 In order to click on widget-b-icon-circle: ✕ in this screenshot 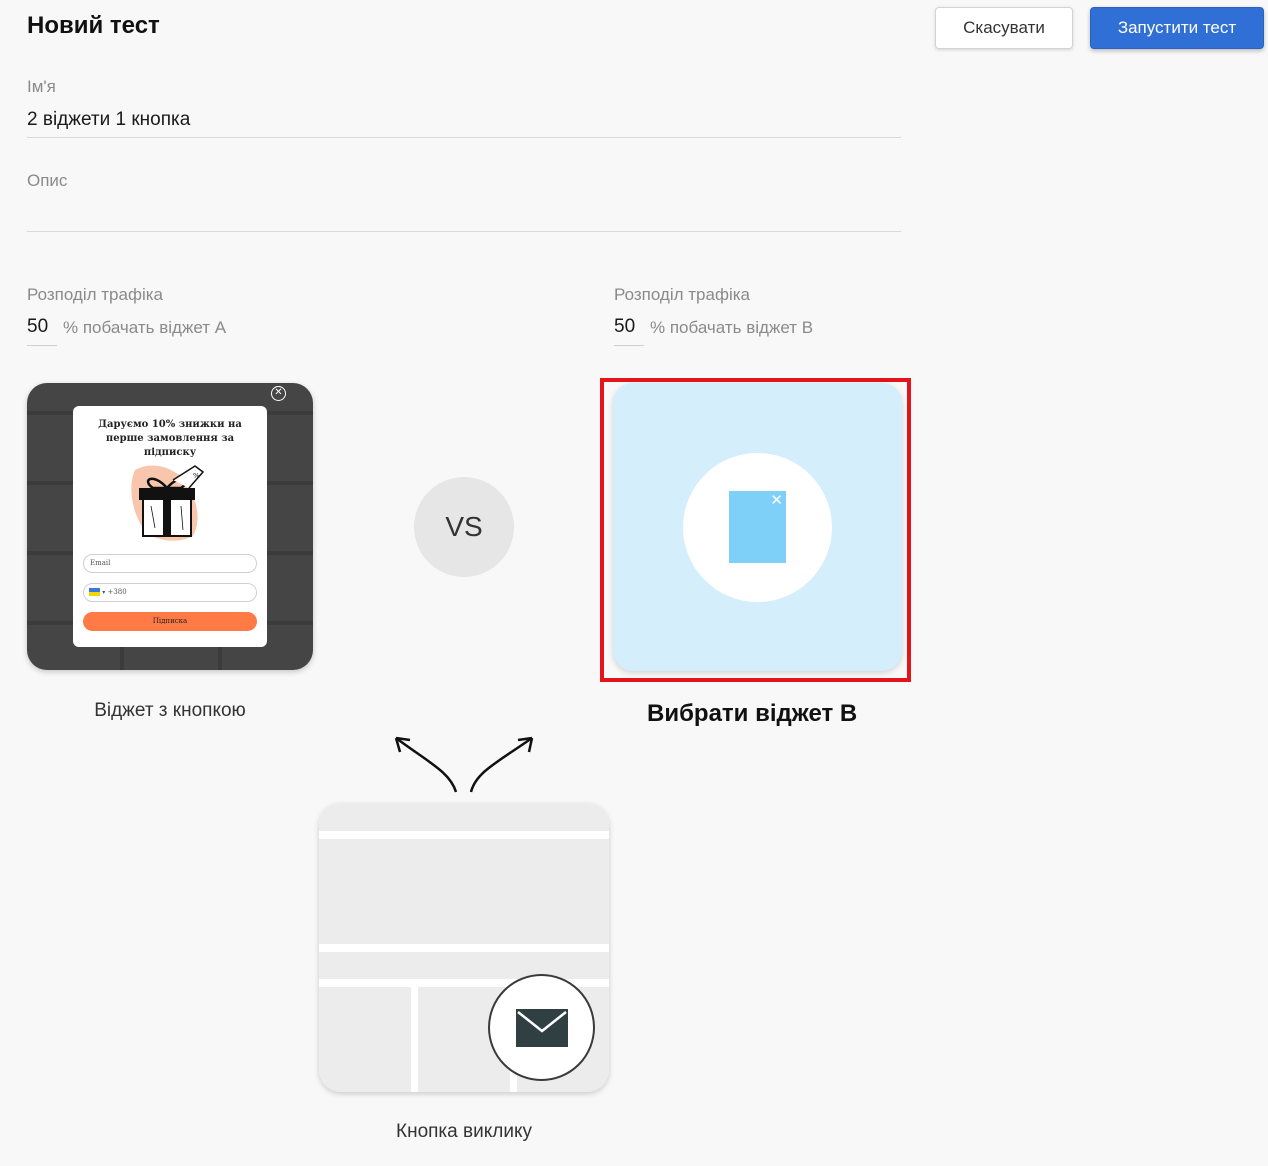, I will do `click(757, 527)`.